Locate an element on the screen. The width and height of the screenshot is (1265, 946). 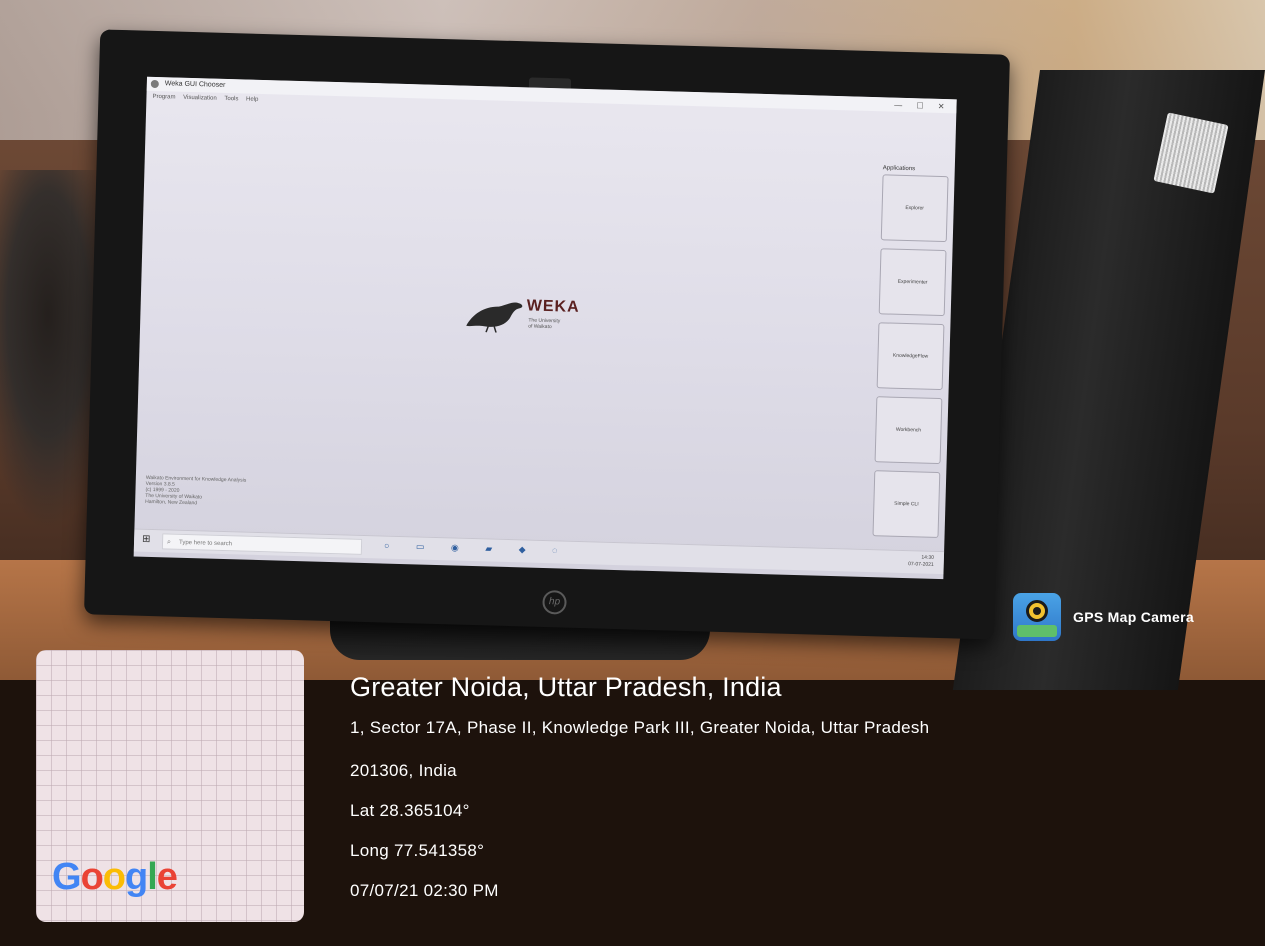
windows-start-icon: ⊞ is located at coordinates (147, 539).